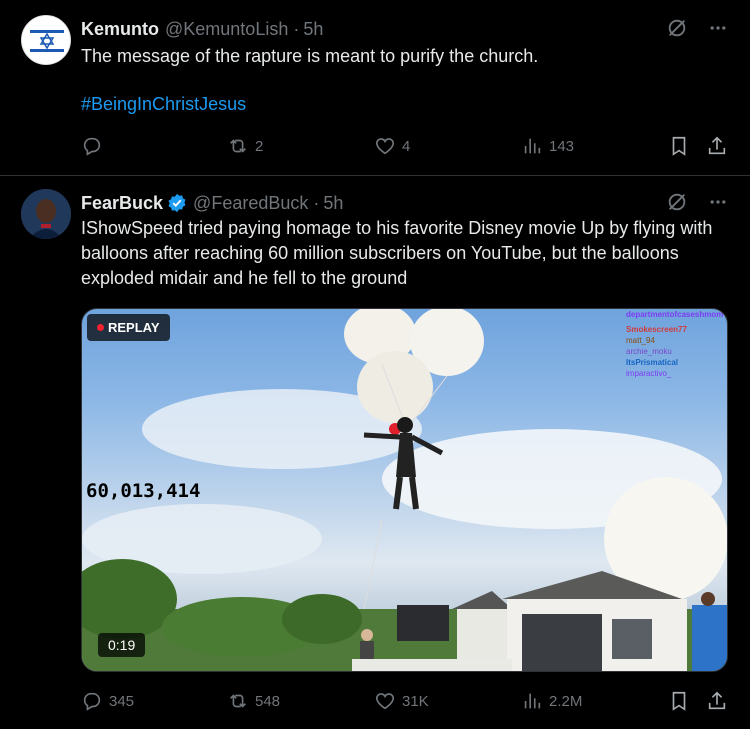 Image resolution: width=750 pixels, height=729 pixels. Describe the element at coordinates (406, 146) in the screenshot. I see `like-count: 4` at that location.